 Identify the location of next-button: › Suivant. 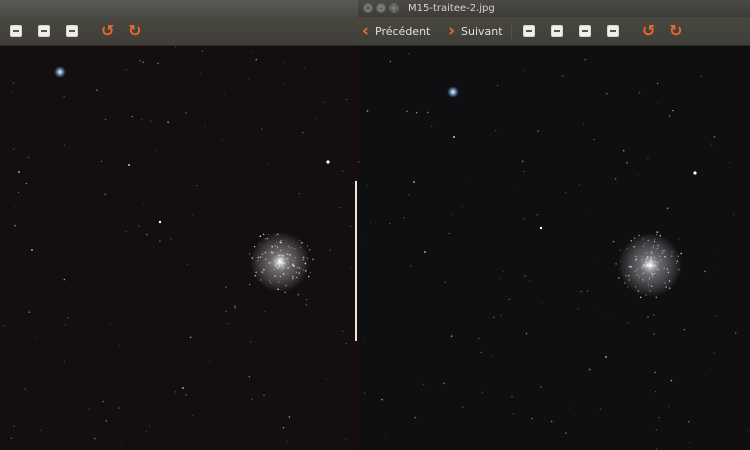
(475, 31).